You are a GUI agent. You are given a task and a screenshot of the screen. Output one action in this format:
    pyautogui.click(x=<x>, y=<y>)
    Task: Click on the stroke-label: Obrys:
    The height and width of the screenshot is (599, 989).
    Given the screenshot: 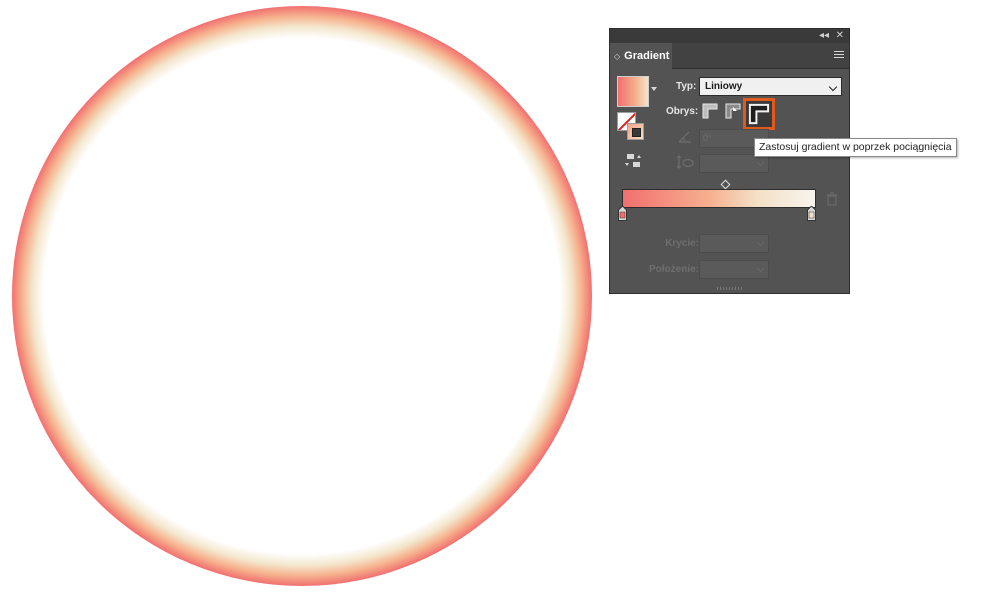 What is the action you would take?
    pyautogui.click(x=682, y=111)
    